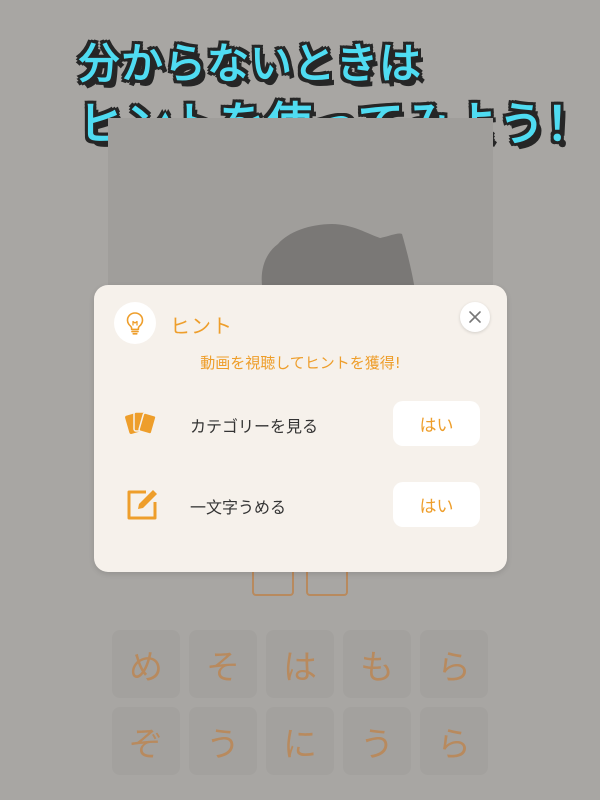 The height and width of the screenshot is (800, 600). What do you see at coordinates (142, 505) in the screenshot?
I see `edit-icon` at bounding box center [142, 505].